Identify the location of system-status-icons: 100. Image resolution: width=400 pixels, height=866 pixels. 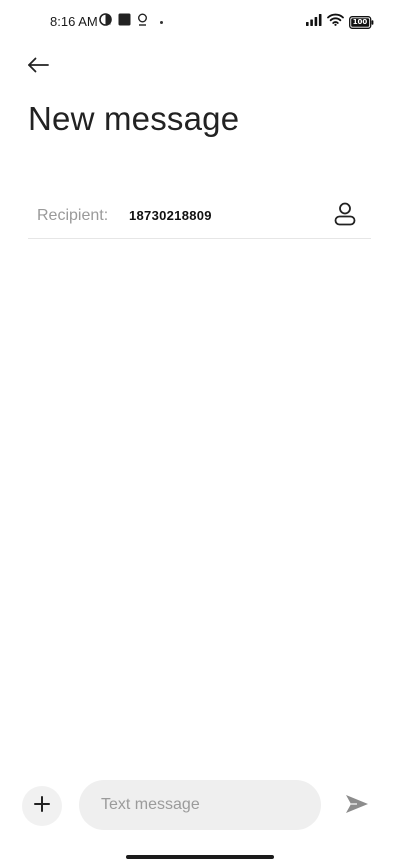
(340, 22).